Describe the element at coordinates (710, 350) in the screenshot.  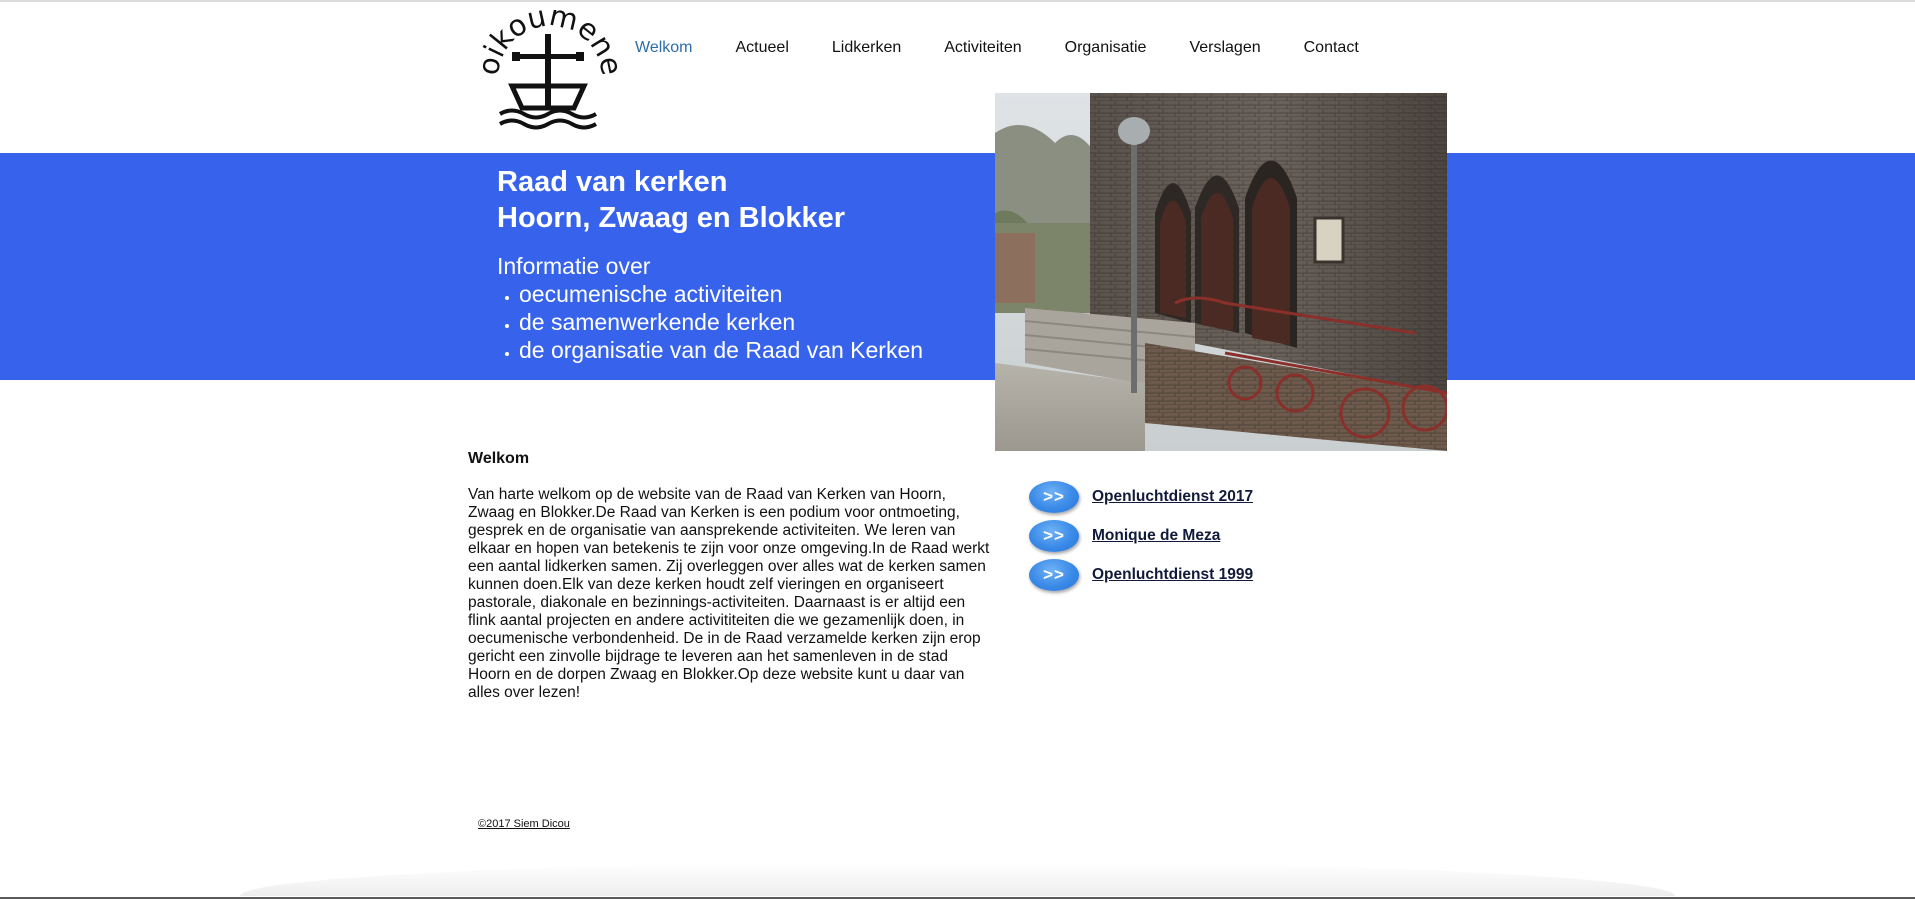
I see `banner-bullet: de organisatie van de Raad van Kerken` at that location.